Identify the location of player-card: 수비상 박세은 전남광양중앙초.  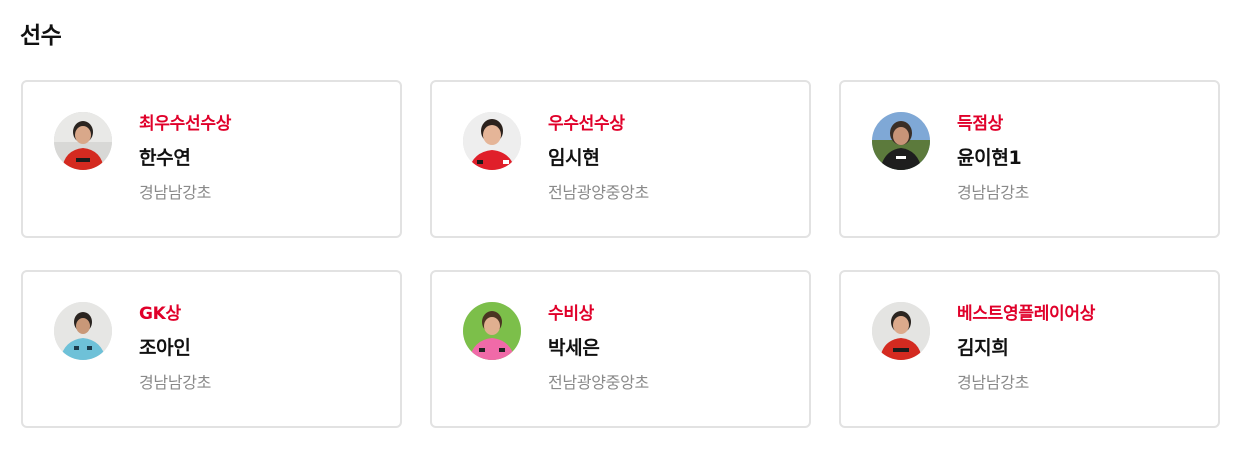
(620, 349).